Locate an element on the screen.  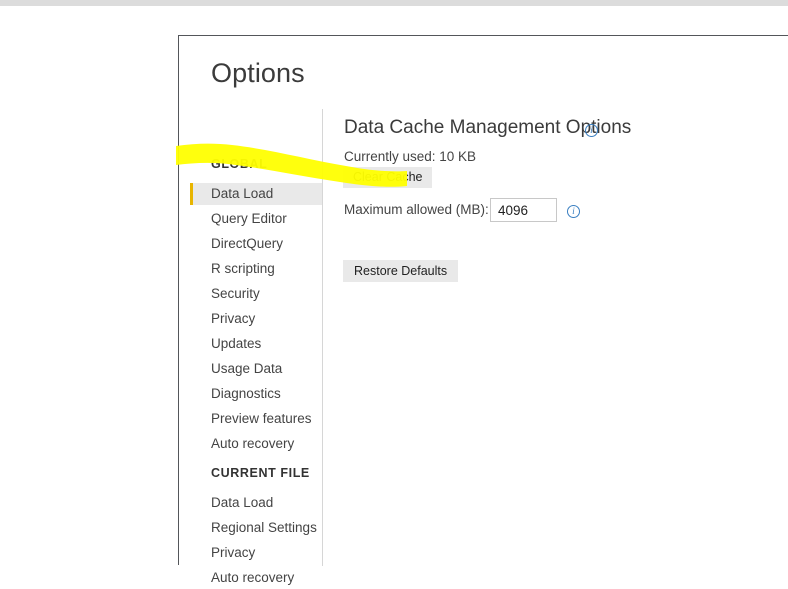
sidebar-item-label: Security is located at coordinates (235, 293).